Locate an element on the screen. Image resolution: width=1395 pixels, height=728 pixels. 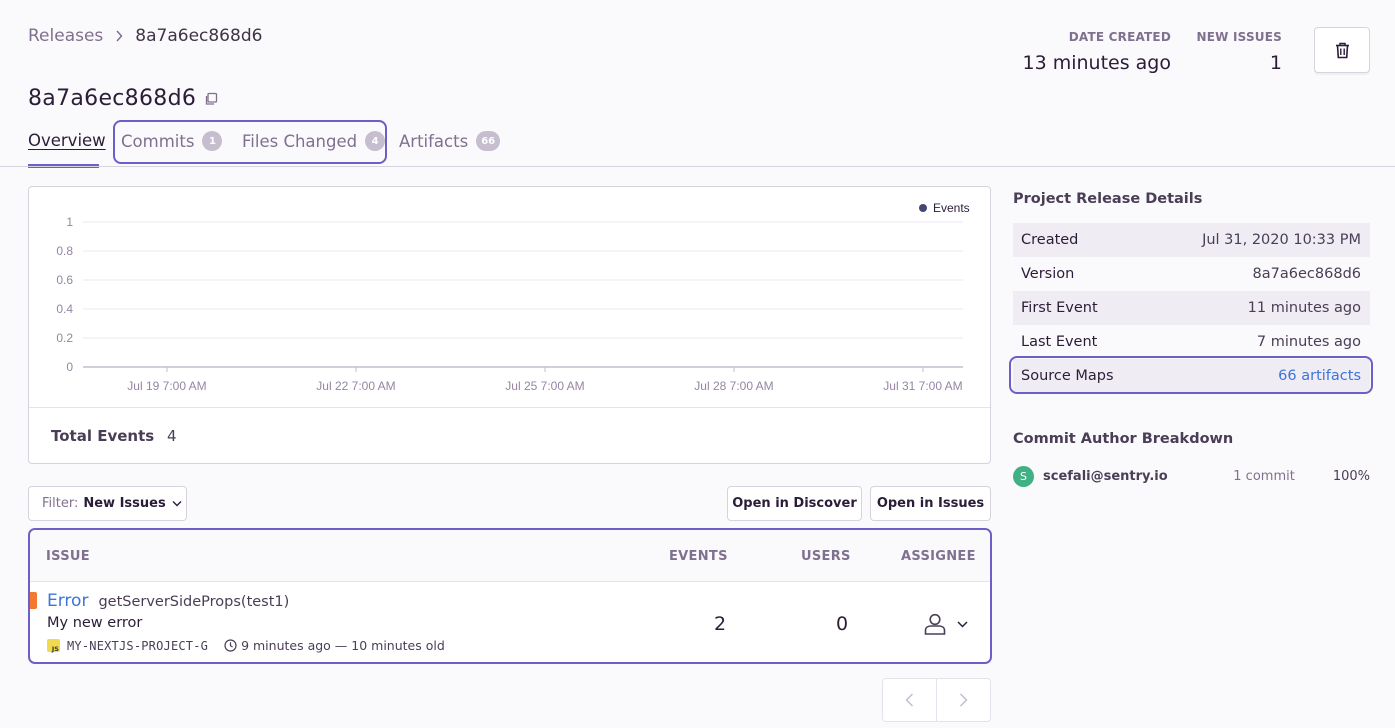
author-percent: 100% is located at coordinates (1351, 476).